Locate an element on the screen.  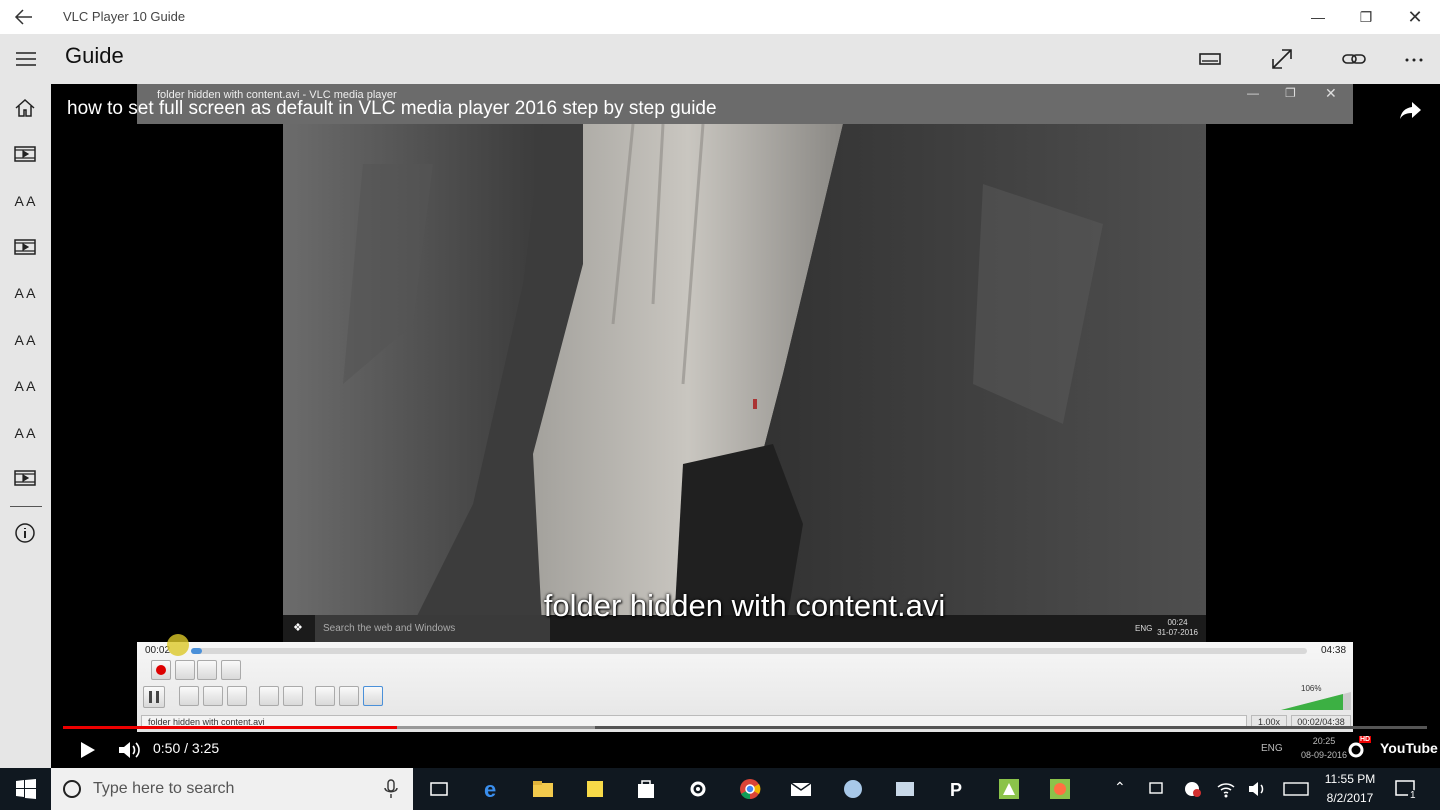
youtube-progress-bar is located at coordinates (745, 727).